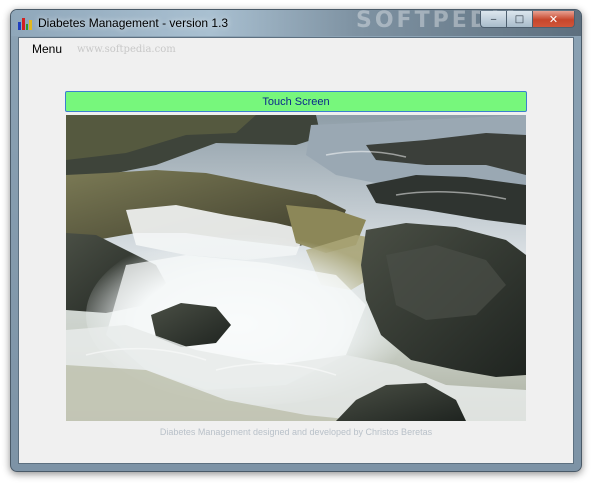  I want to click on maximize-icon: □, so click(519, 19).